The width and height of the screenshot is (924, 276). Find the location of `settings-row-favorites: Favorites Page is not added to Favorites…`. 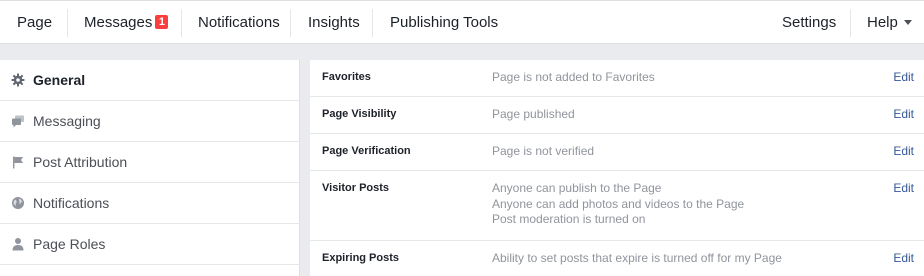

settings-row-favorites: Favorites Page is not added to Favorites… is located at coordinates (617, 78).